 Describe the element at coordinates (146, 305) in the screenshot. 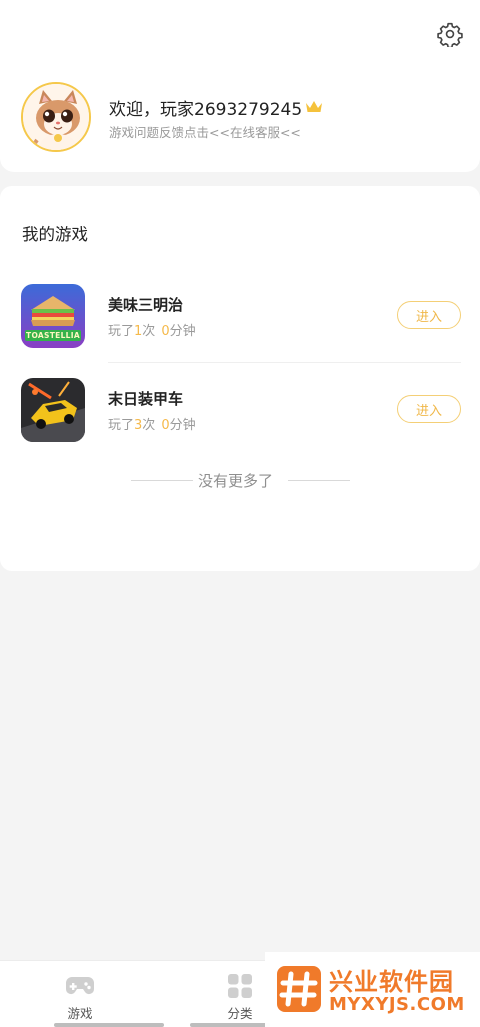

I see `game-name: 美味三明治` at that location.